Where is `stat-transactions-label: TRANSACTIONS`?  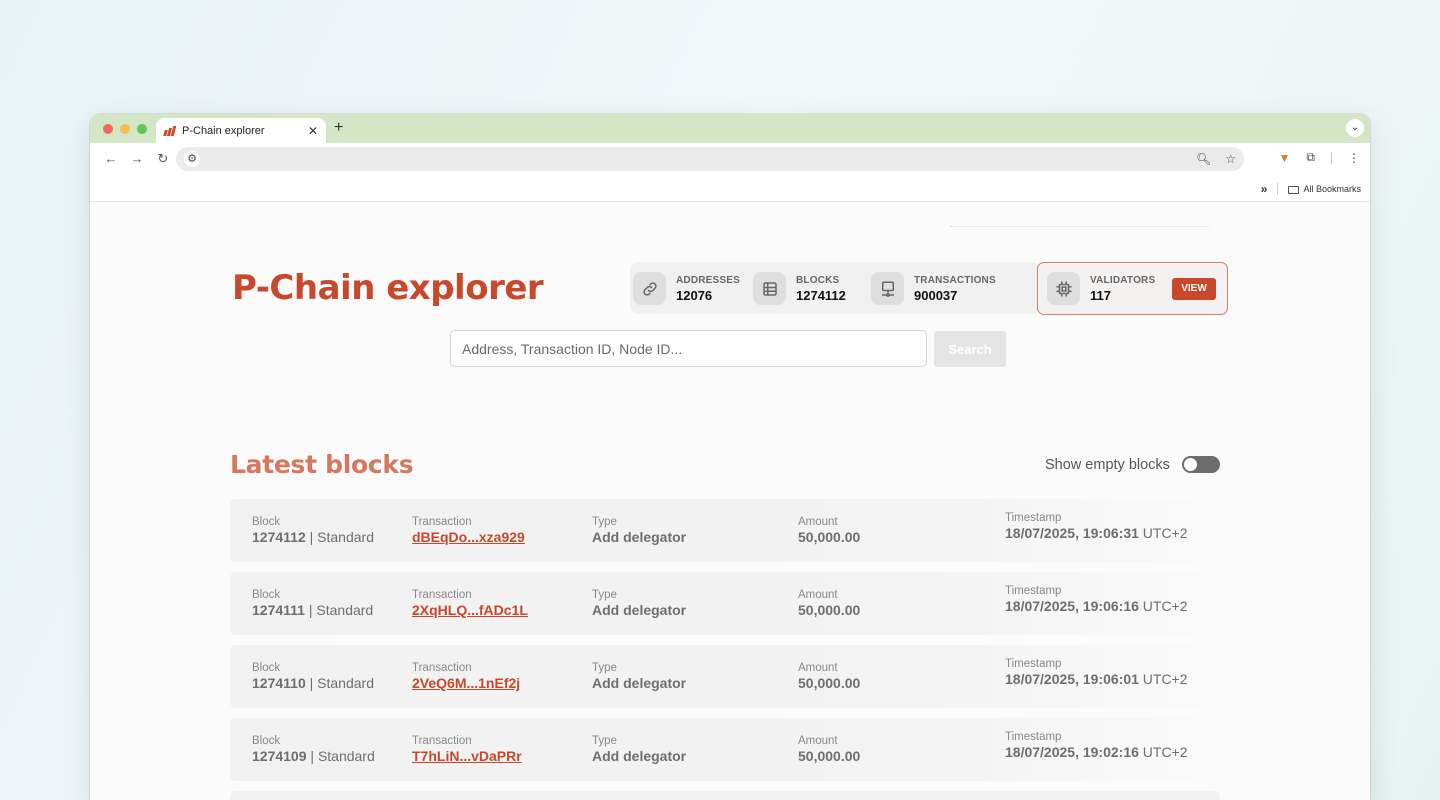 stat-transactions-label: TRANSACTIONS is located at coordinates (955, 280).